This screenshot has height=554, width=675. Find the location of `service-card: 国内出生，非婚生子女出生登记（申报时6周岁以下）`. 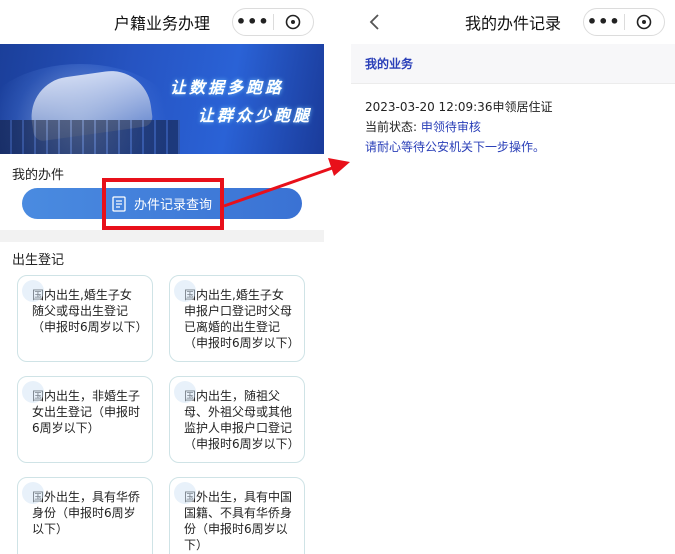

service-card: 国内出生，非婚生子女出生登记（申报时6周岁以下） is located at coordinates (85, 419).